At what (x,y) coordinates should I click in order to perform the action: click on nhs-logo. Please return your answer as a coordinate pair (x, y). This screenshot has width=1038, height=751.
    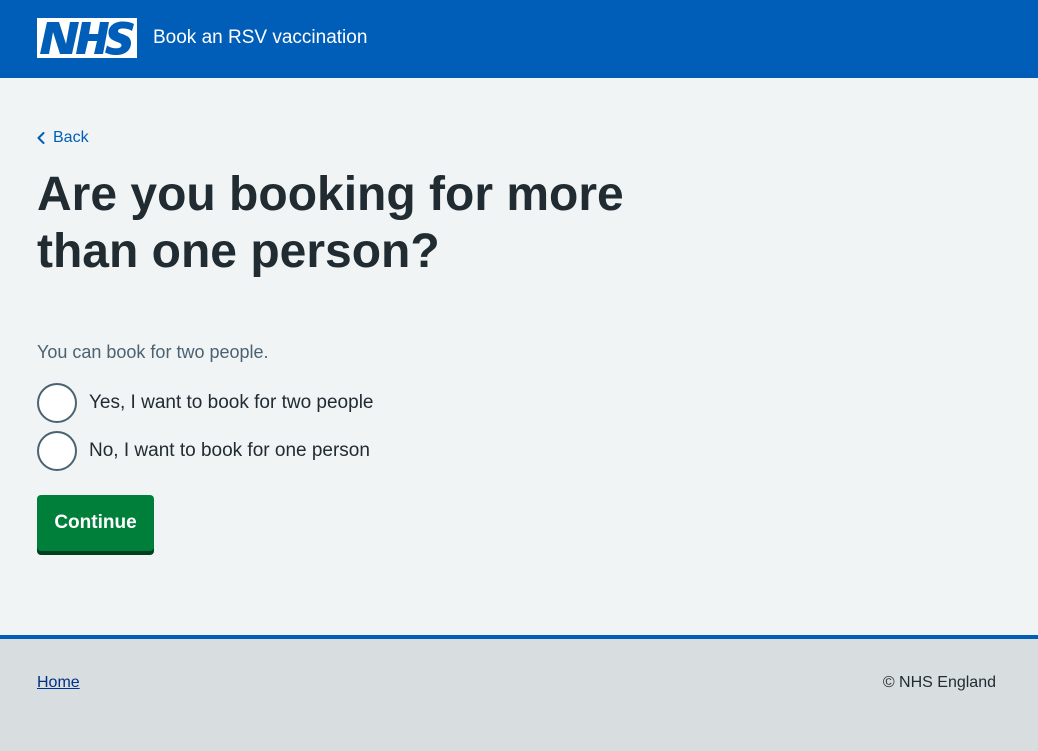
    Looking at the image, I should click on (87, 38).